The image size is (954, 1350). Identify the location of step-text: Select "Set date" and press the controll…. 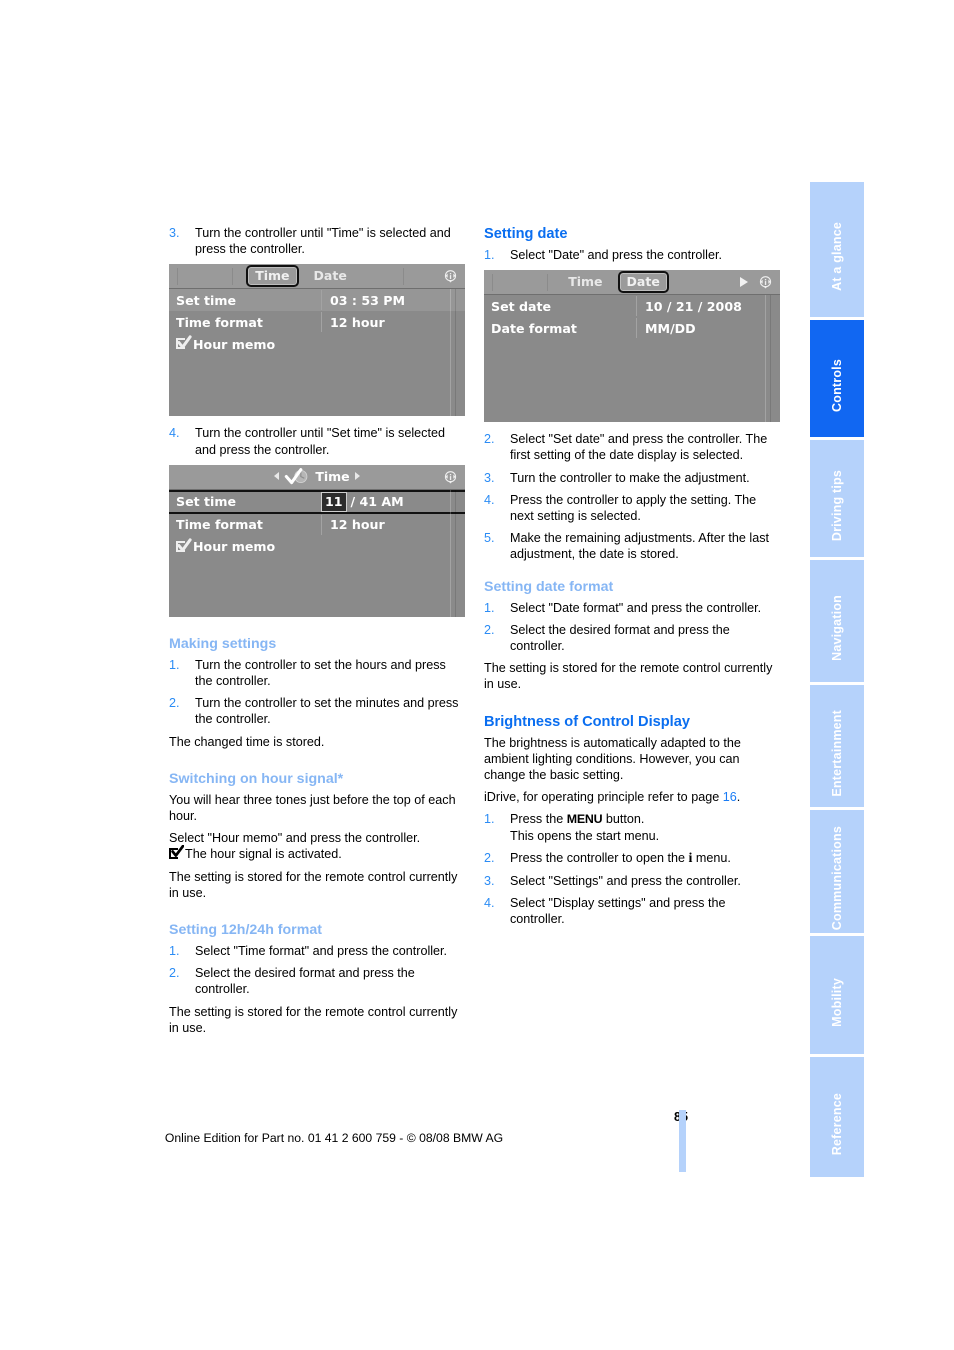
(639, 447).